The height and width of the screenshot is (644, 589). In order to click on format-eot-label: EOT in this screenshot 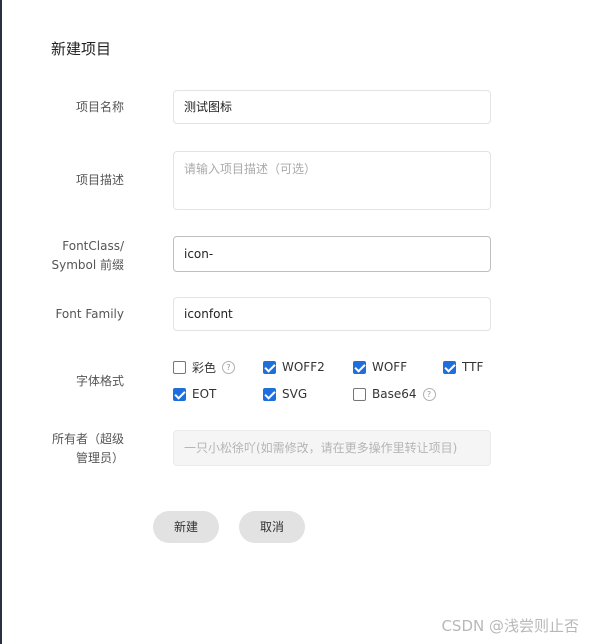, I will do `click(204, 394)`.